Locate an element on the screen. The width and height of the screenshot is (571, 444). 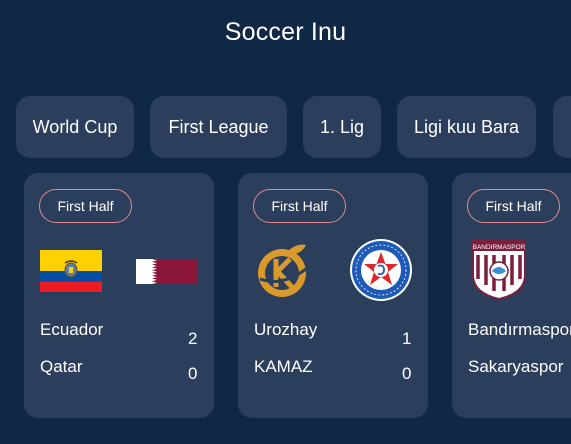
tab-1-lig: 1. Lig is located at coordinates (342, 127).